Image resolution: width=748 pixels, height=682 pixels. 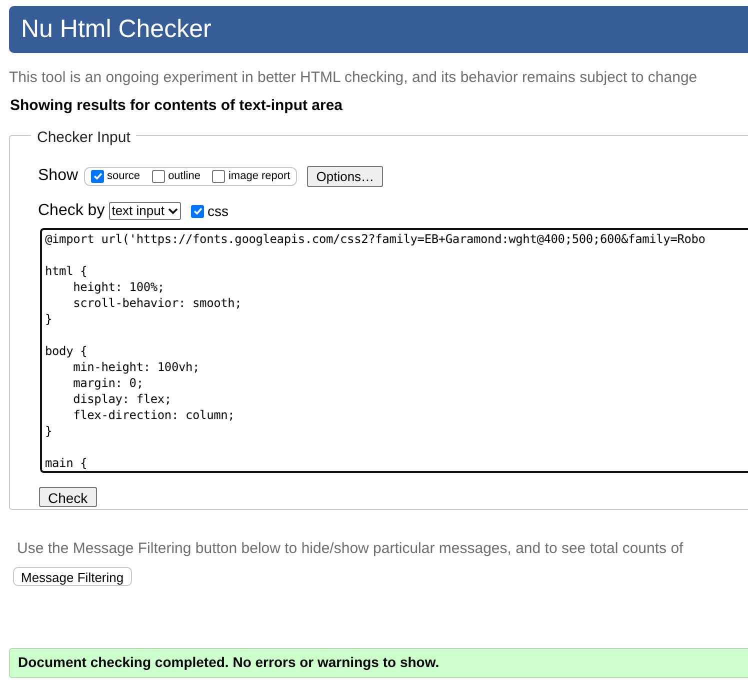 What do you see at coordinates (184, 176) in the screenshot?
I see `checkbox-label: outline` at bounding box center [184, 176].